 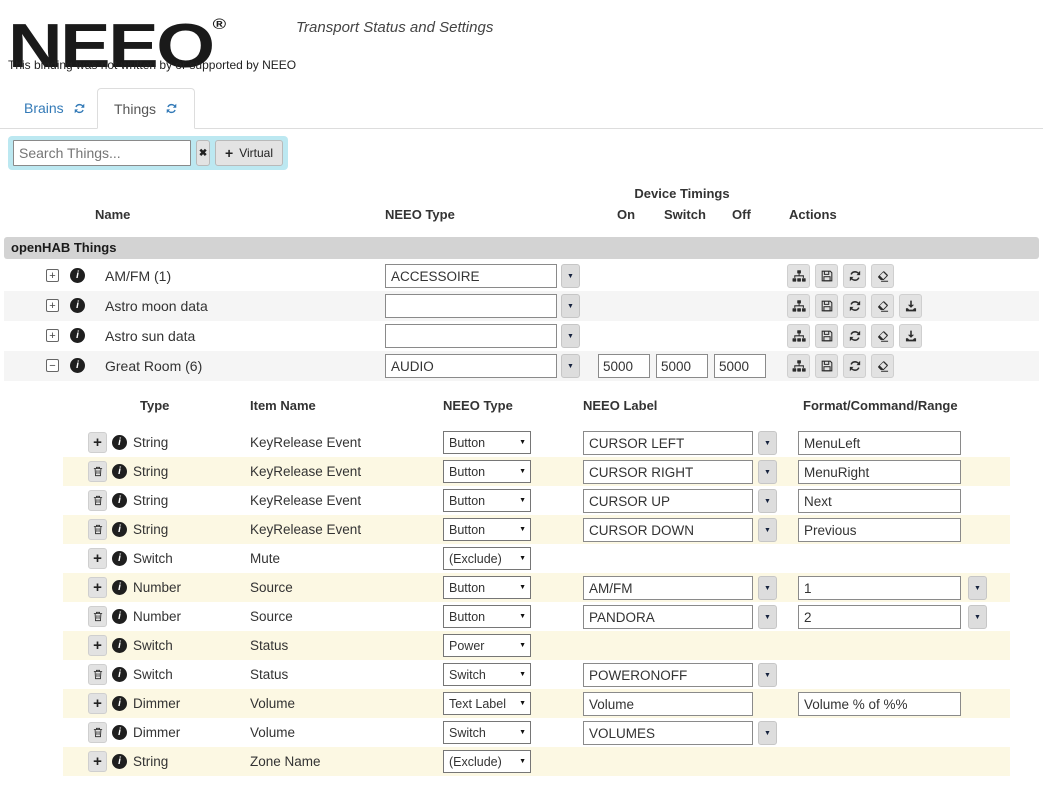 I want to click on refresh-icon, so click(x=171, y=108).